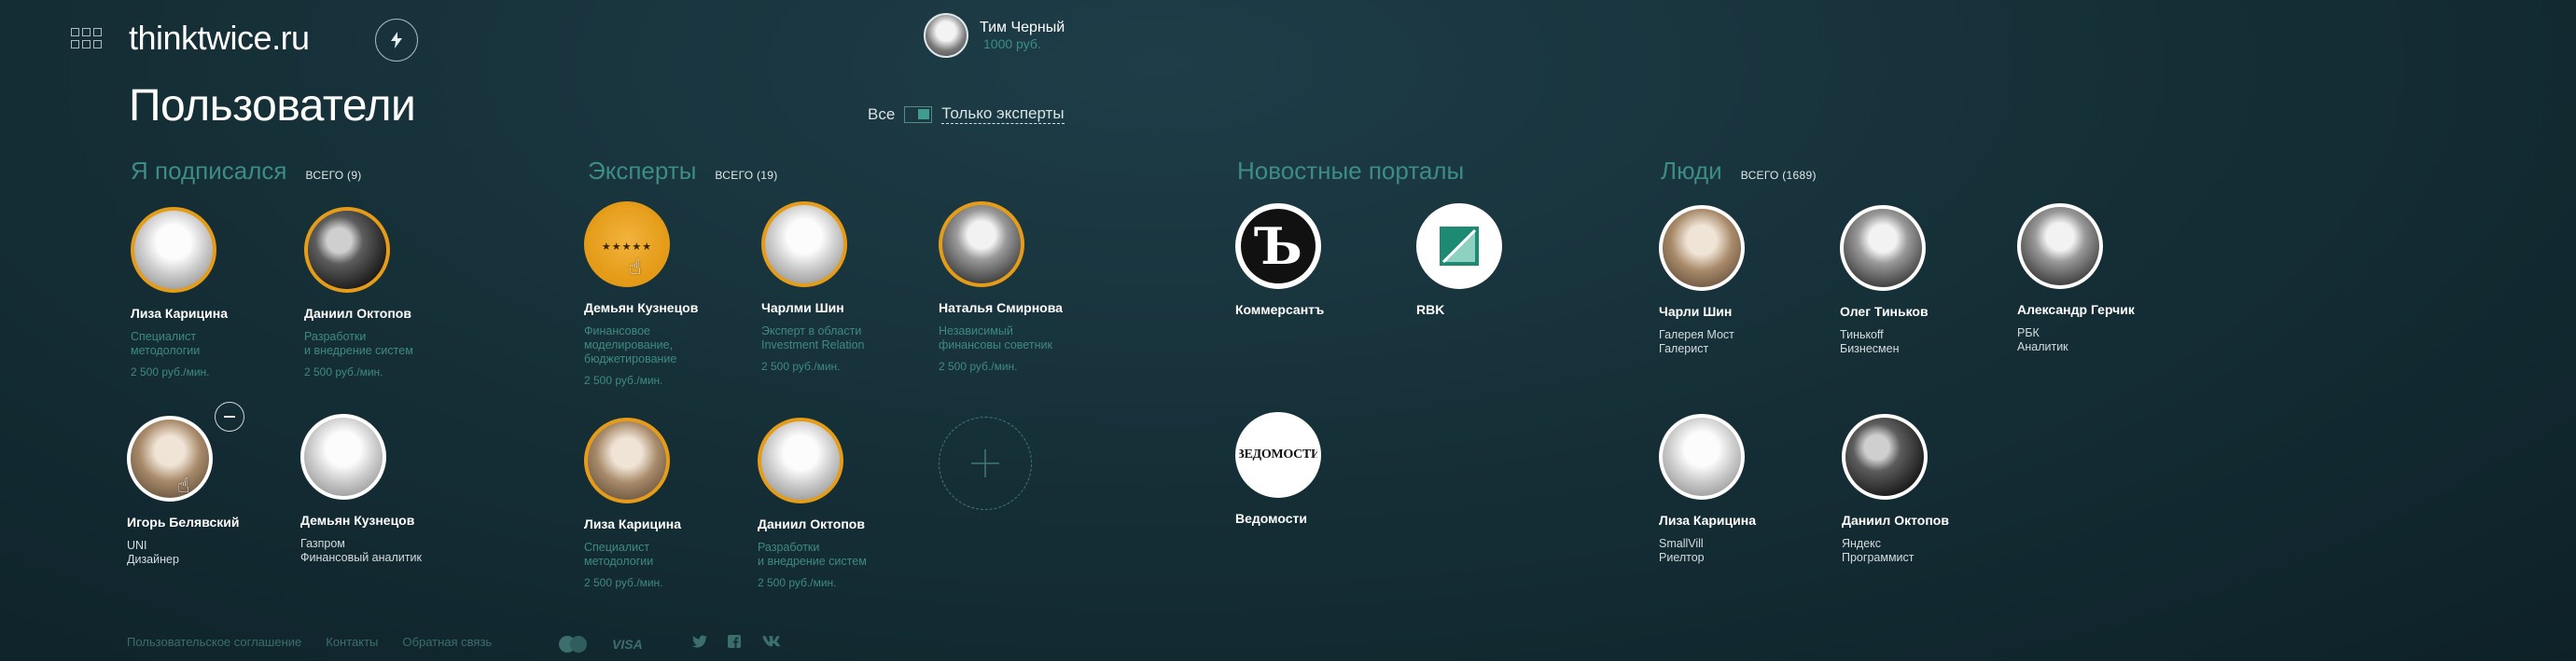  I want to click on user-description: Галерея Мост Галерист, so click(1696, 341).